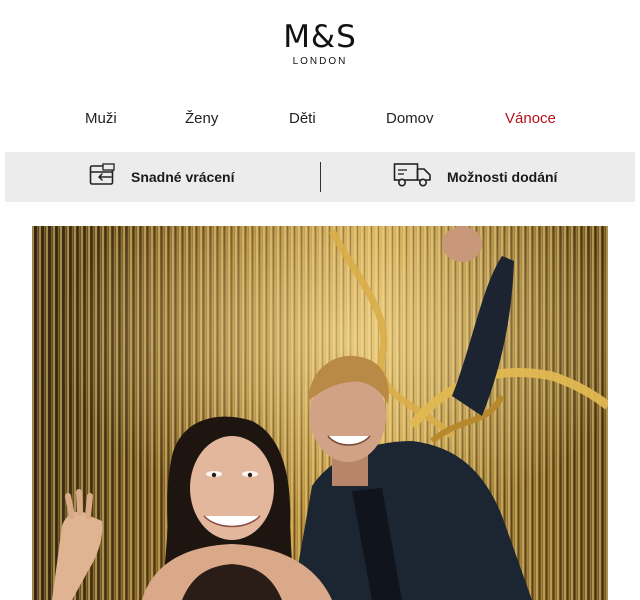 The image size is (640, 600). I want to click on main-nav: Muži Ženy Děti Domov Vánoce, so click(320, 119).